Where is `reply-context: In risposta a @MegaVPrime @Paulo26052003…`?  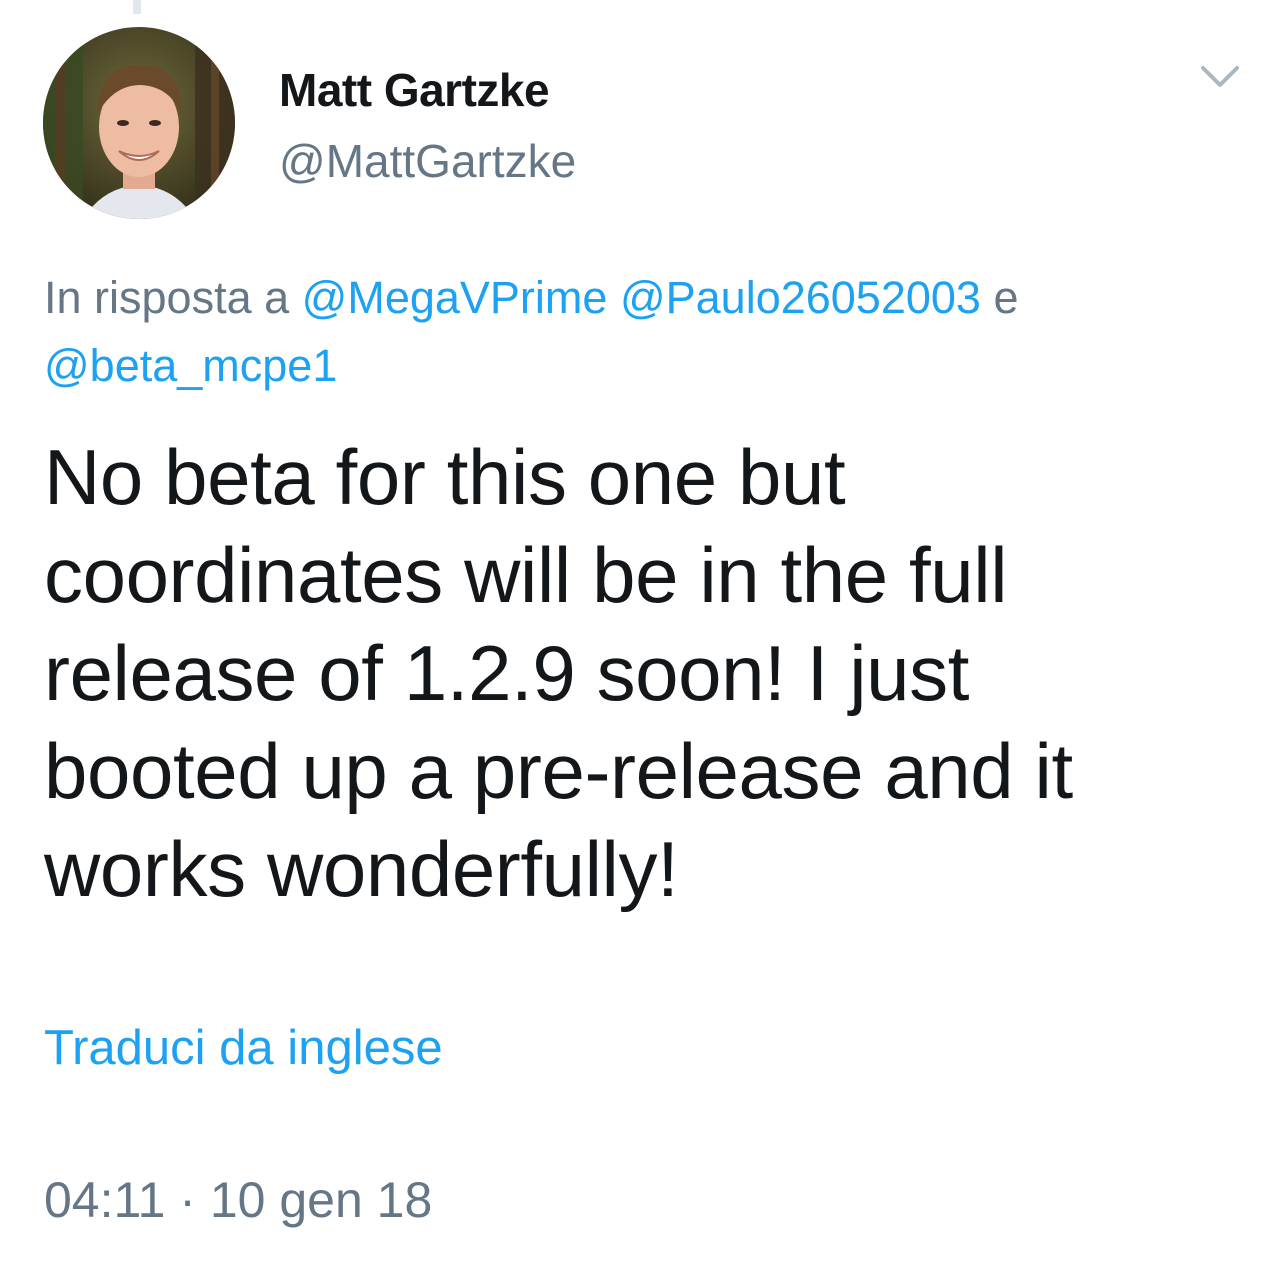
reply-context: In risposta a @MegaVPrime @Paulo26052003… is located at coordinates (634, 332).